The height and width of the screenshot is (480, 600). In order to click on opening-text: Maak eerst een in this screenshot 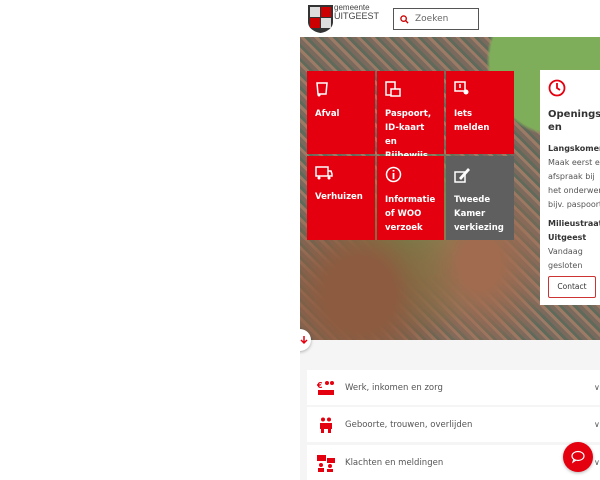, I will do `click(574, 162)`.